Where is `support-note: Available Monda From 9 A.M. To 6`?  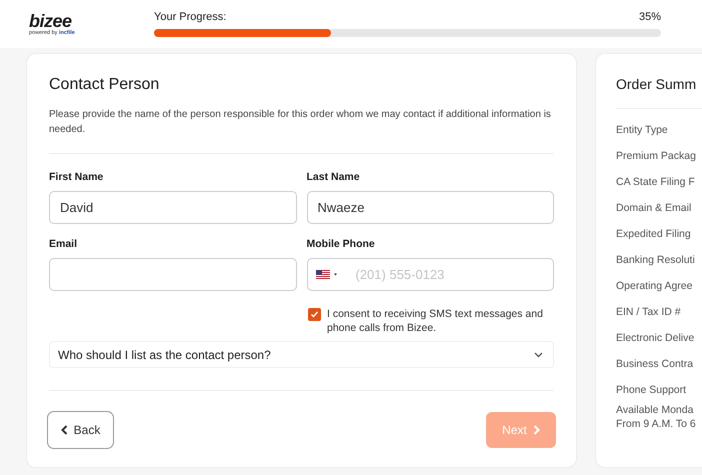 support-note: Available Monda From 9 A.M. To 6 is located at coordinates (656, 417).